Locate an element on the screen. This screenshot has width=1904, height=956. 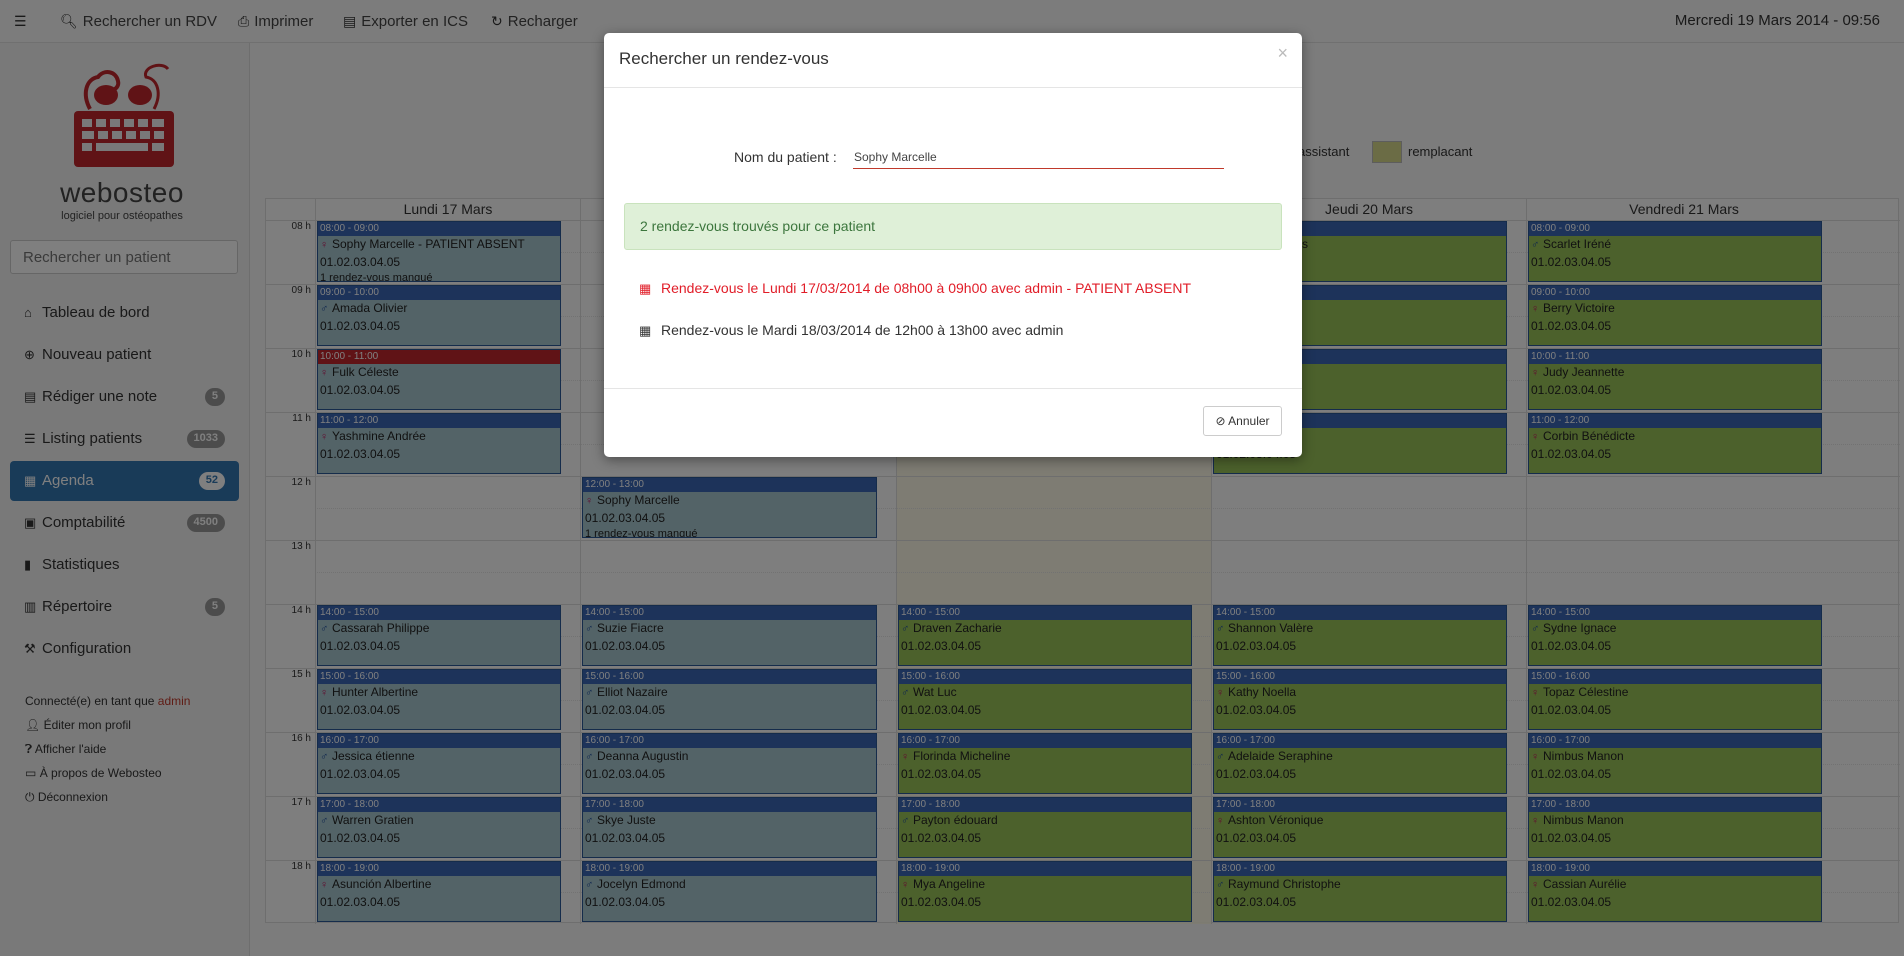
patient-name-input is located at coordinates (1038, 157).